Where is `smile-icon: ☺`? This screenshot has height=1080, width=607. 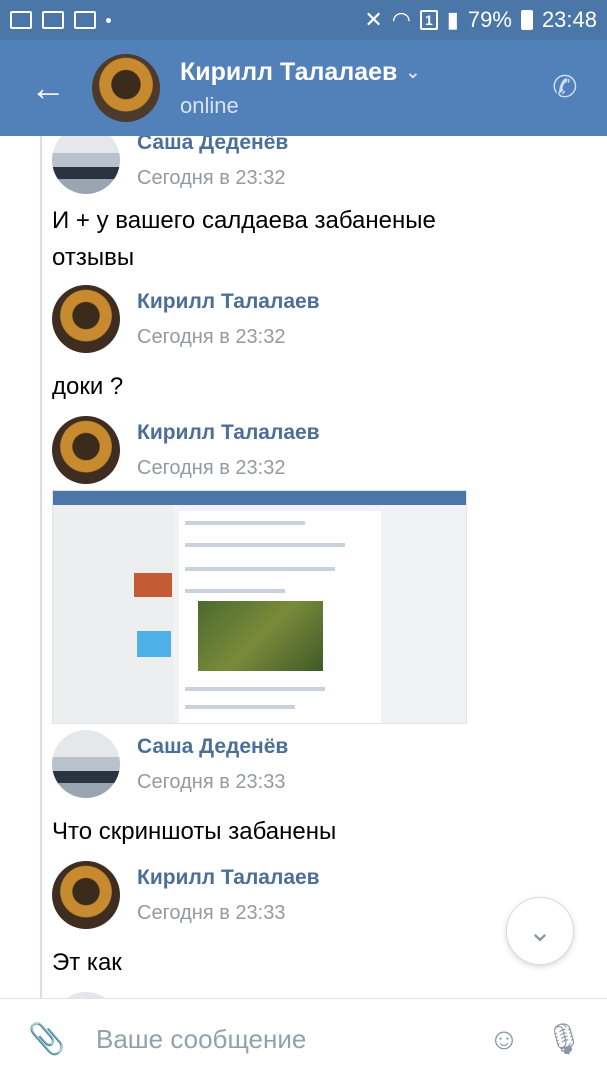
smile-icon: ☺ is located at coordinates (504, 1039).